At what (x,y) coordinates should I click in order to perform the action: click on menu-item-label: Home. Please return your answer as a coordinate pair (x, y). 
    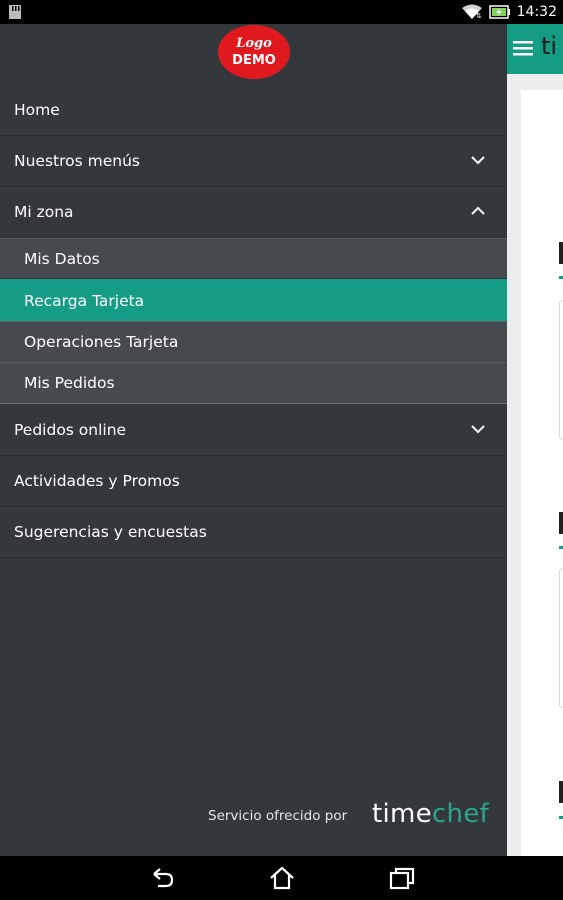
    Looking at the image, I should click on (37, 110).